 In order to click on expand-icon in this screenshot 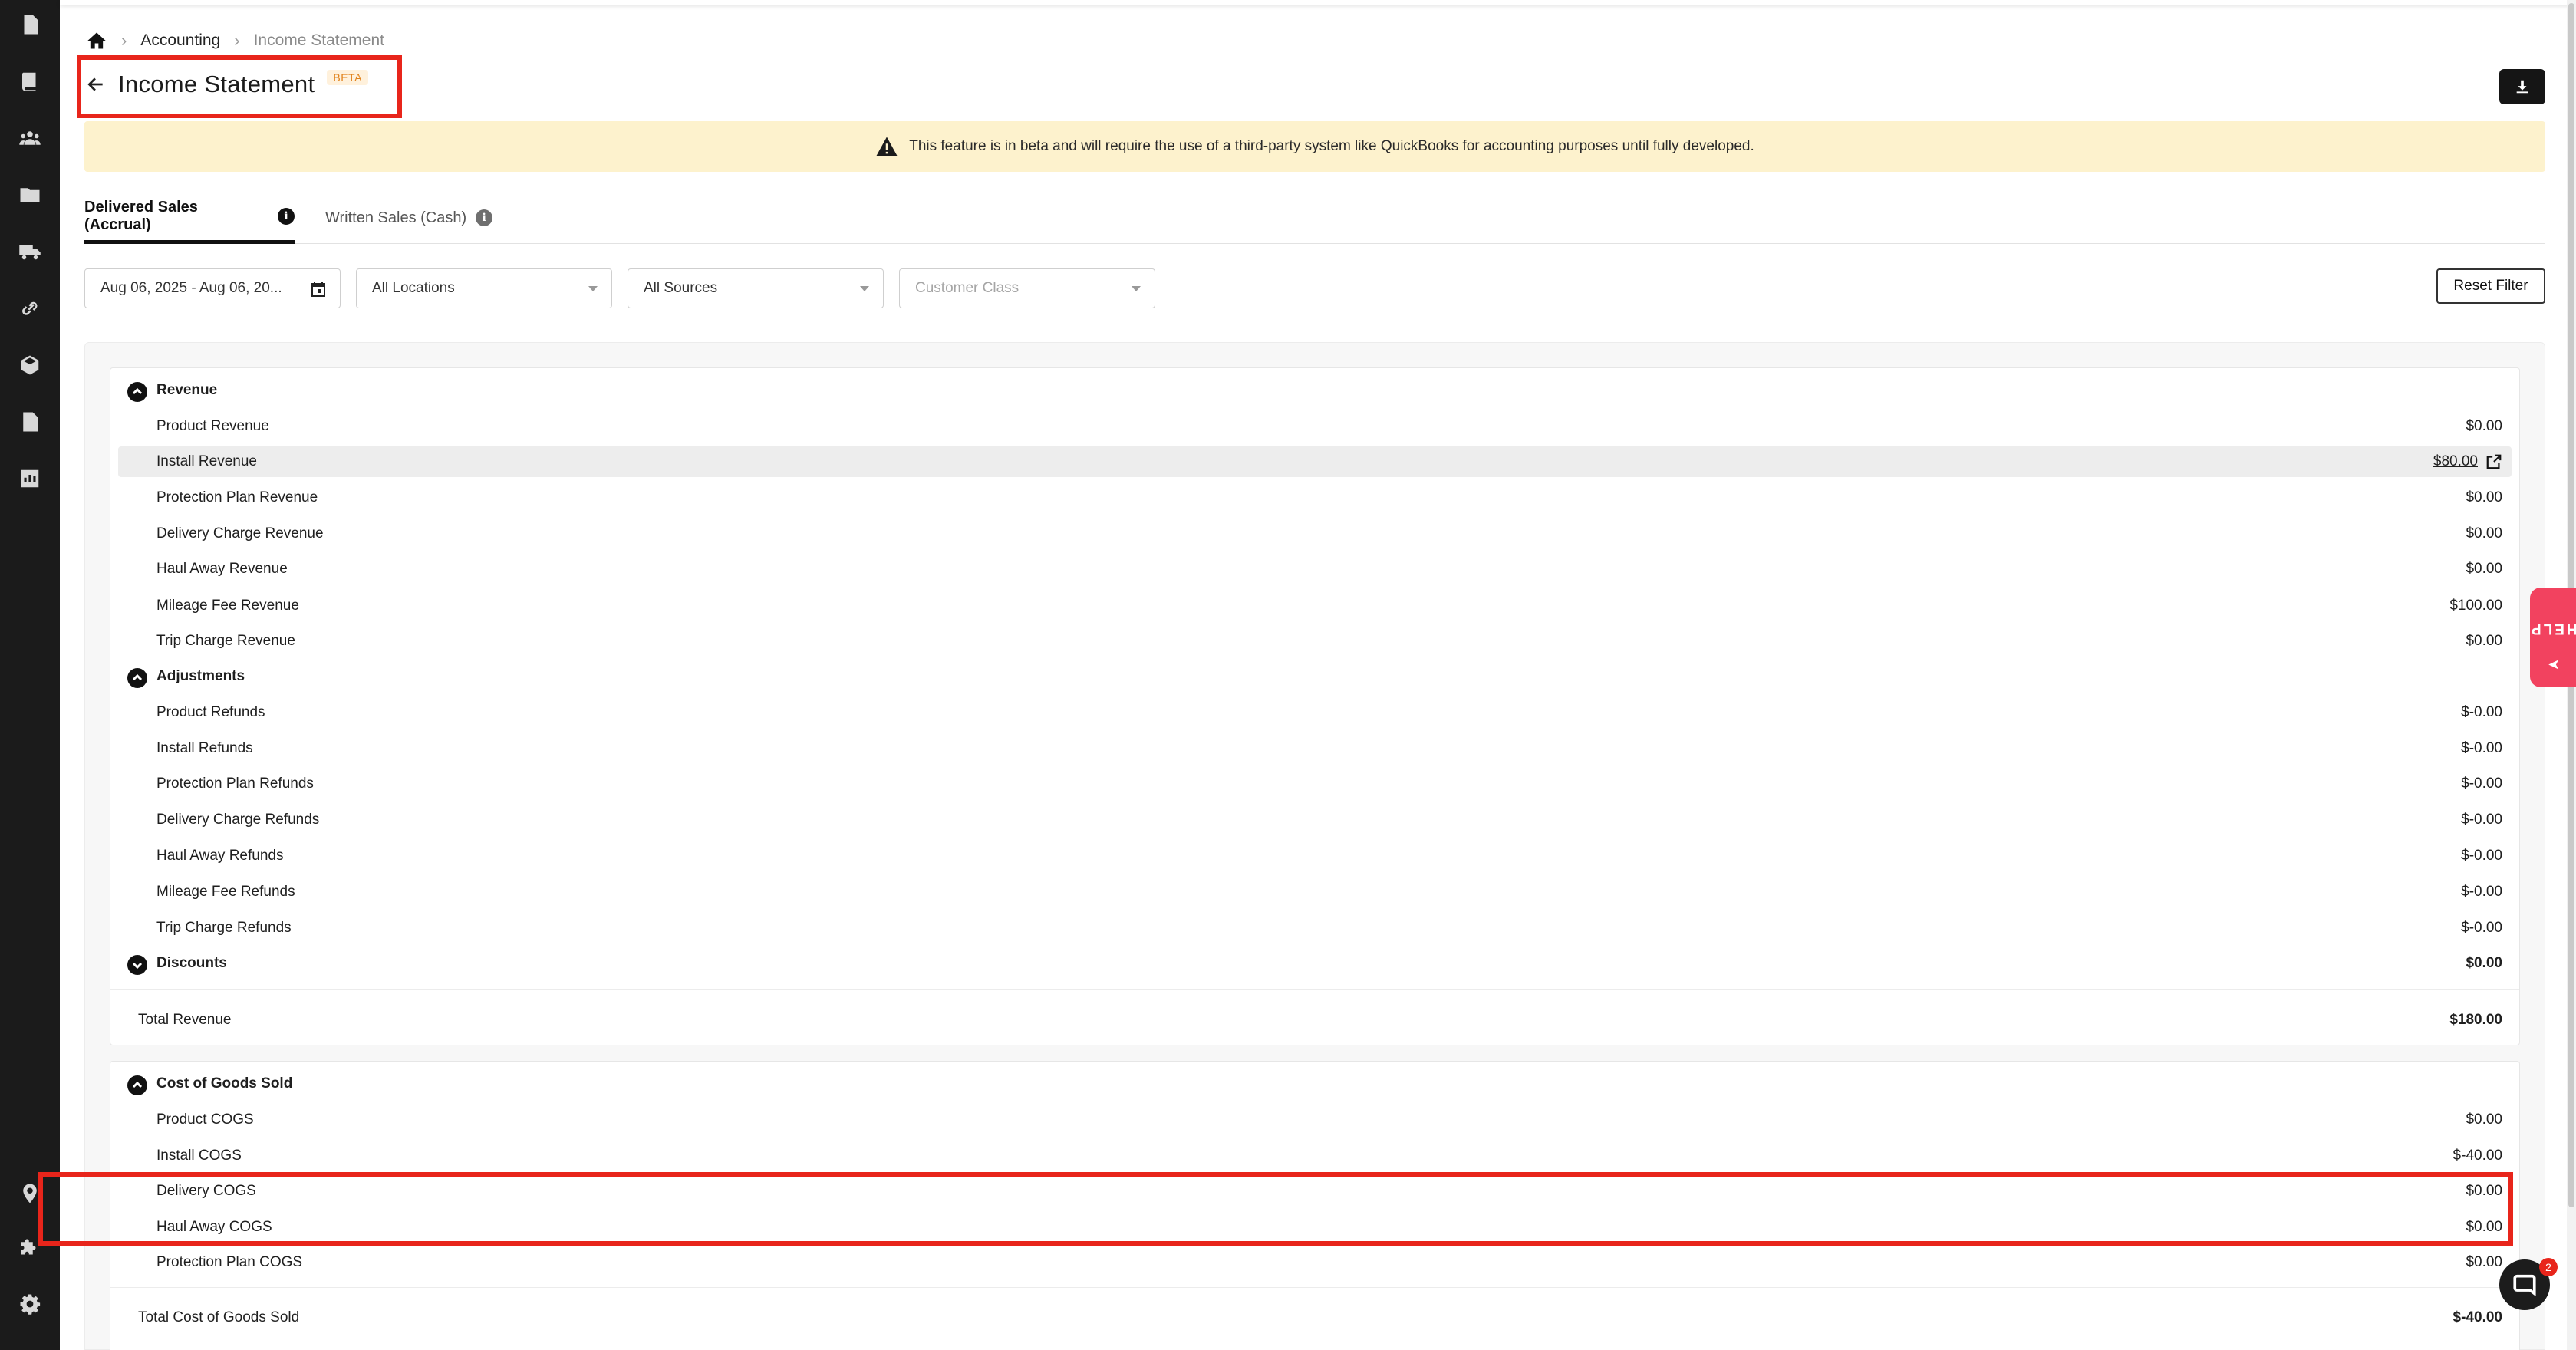, I will do `click(137, 965)`.